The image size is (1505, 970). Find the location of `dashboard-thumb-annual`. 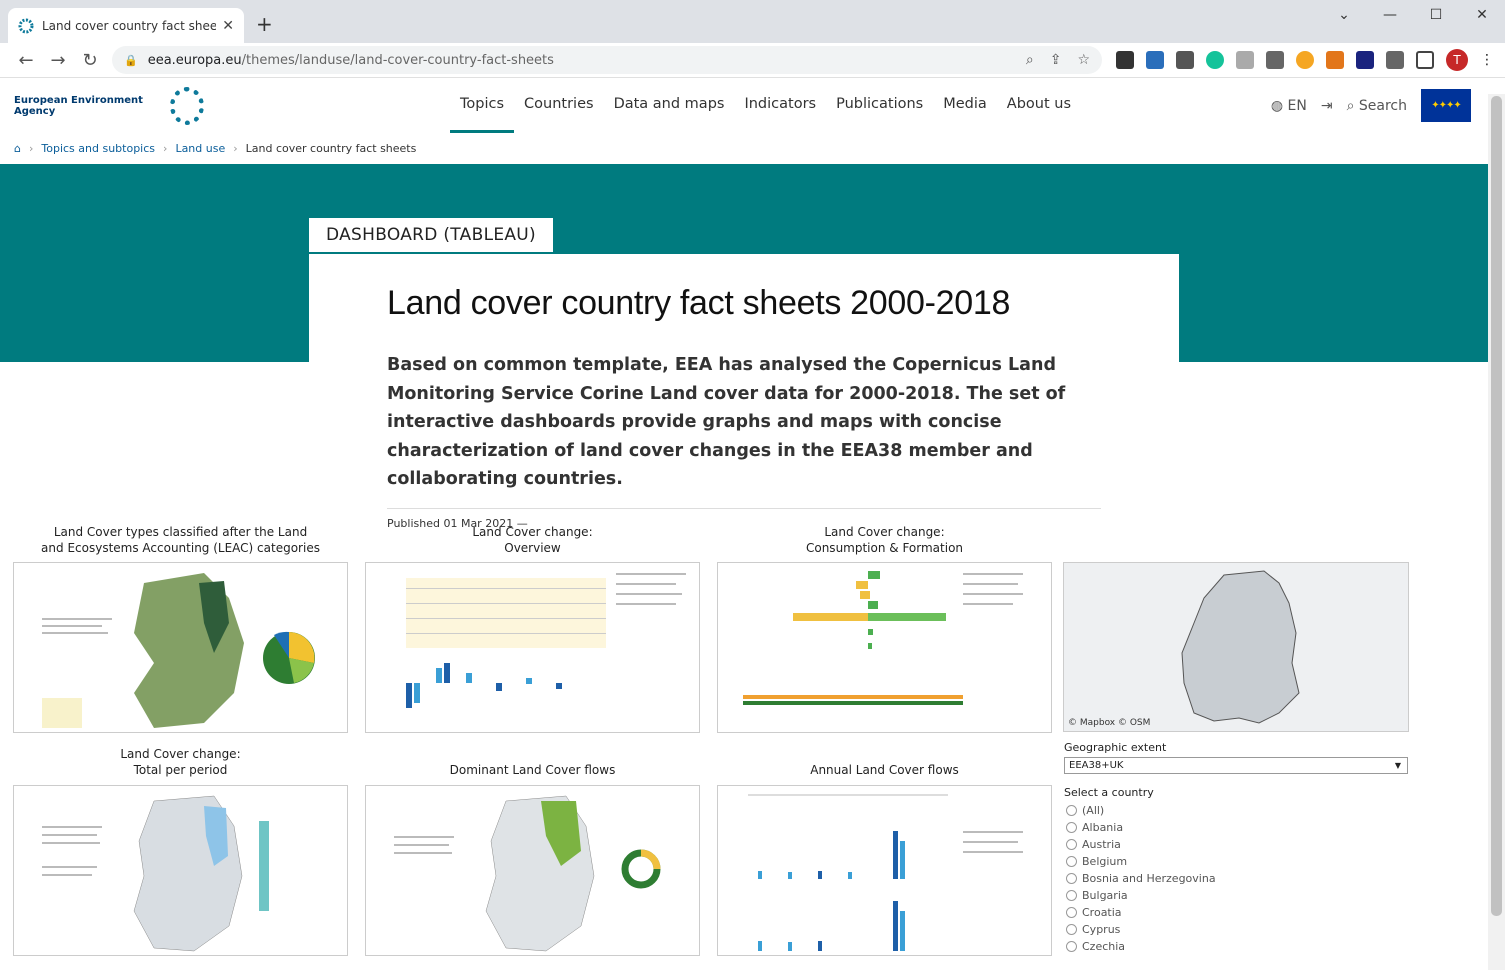

dashboard-thumb-annual is located at coordinates (884, 870).